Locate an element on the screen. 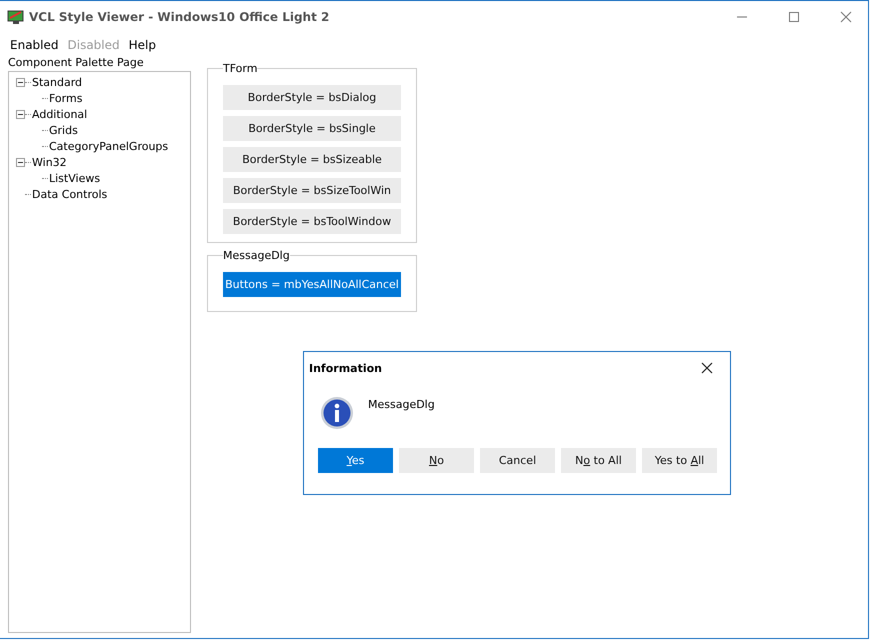  group-title: TForm is located at coordinates (240, 68).